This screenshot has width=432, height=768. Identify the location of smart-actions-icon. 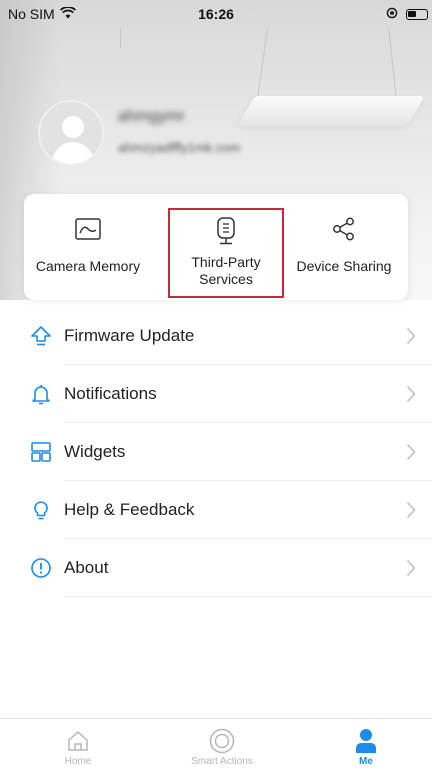
(222, 741).